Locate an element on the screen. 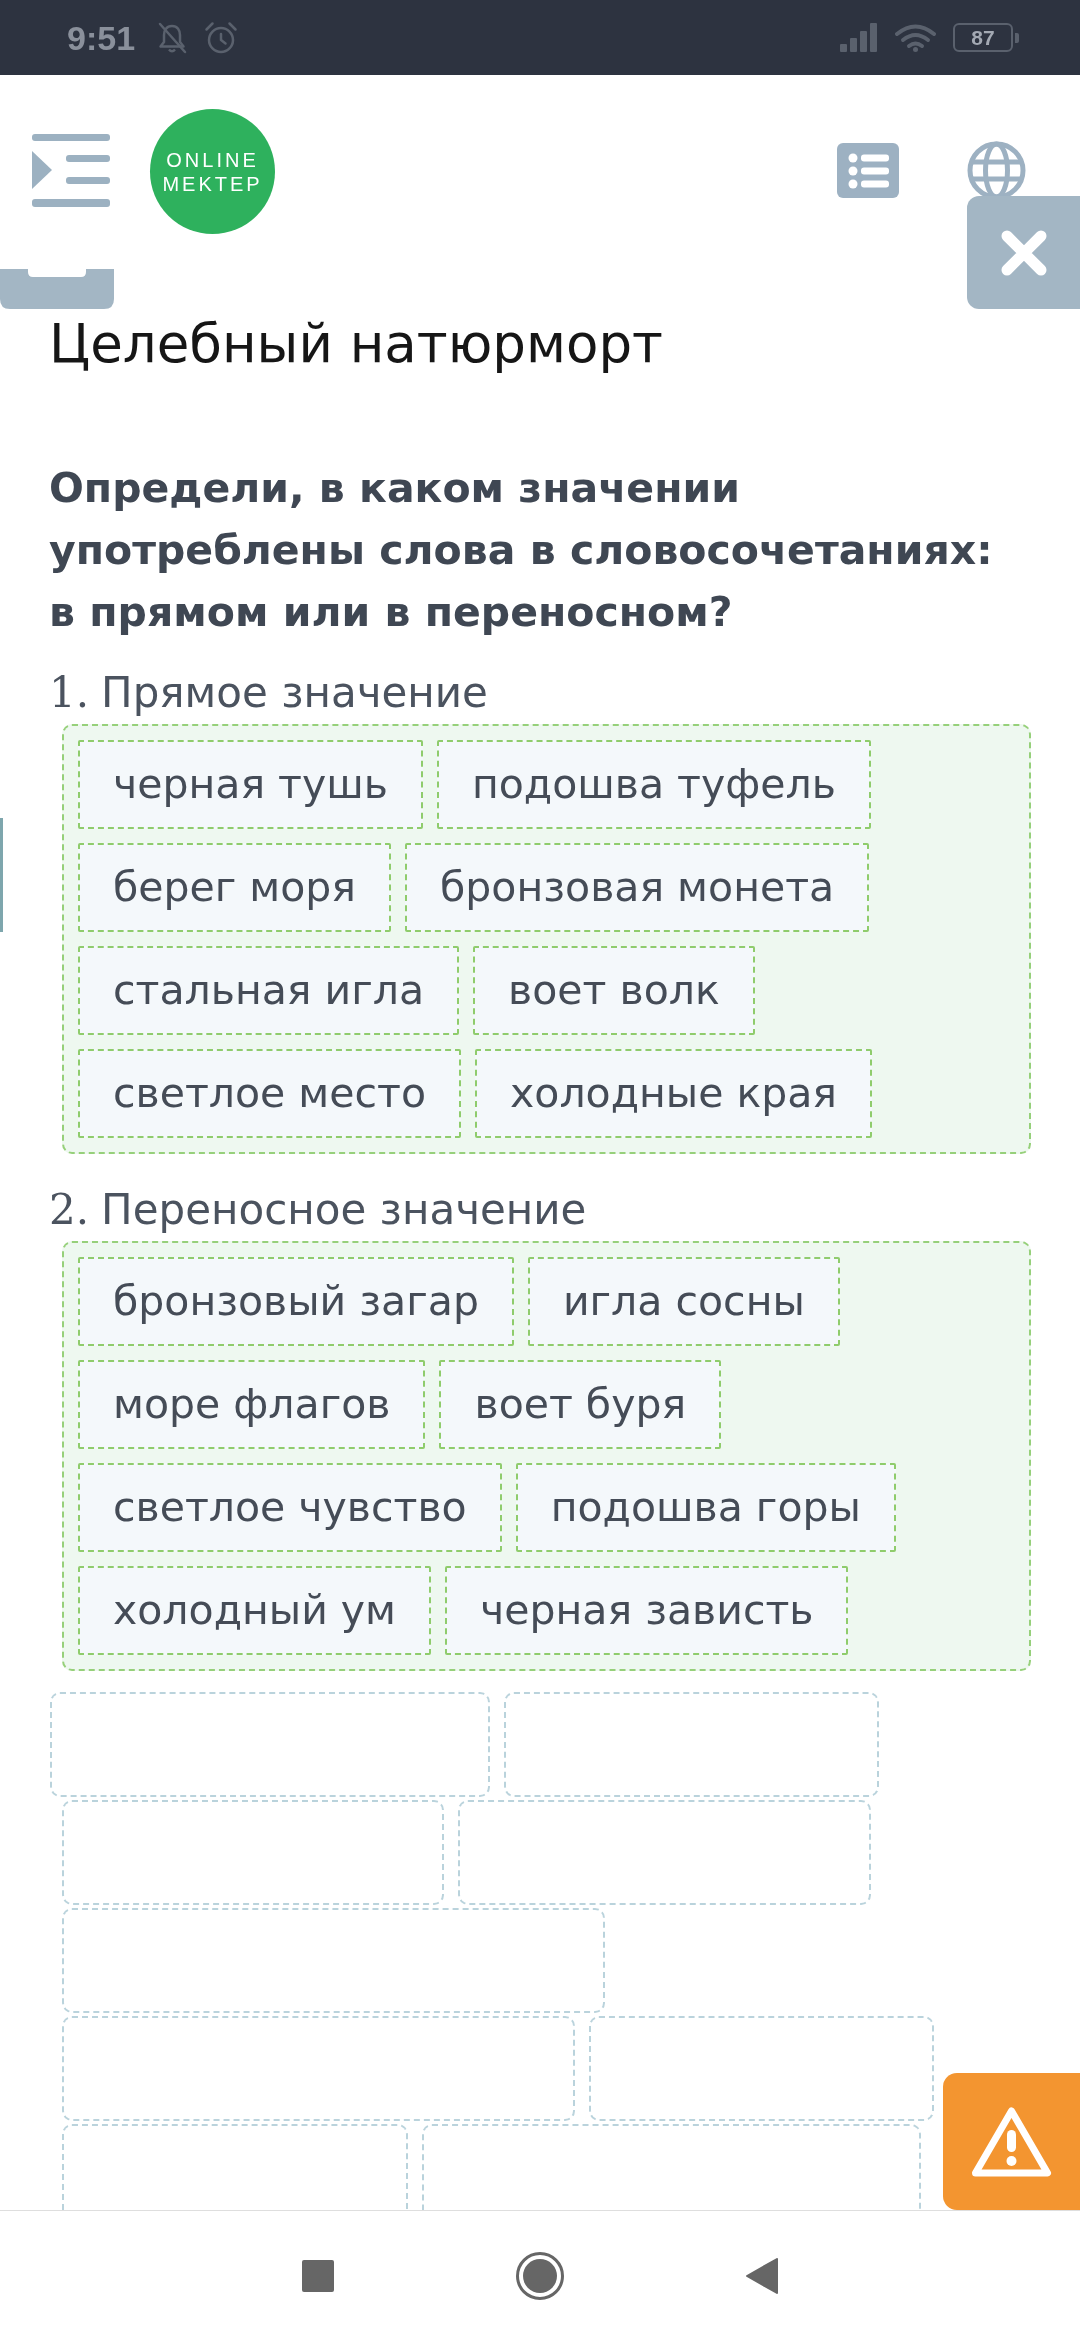  warning-icon is located at coordinates (1011, 2141).